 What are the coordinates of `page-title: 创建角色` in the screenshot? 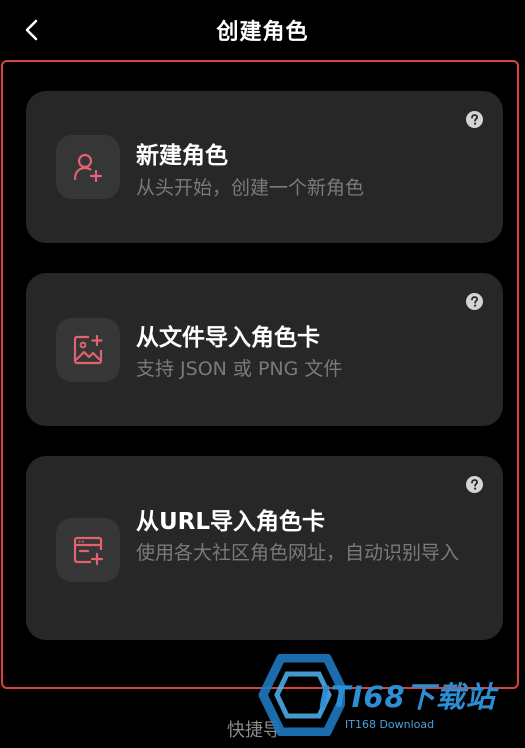 It's located at (262, 32).